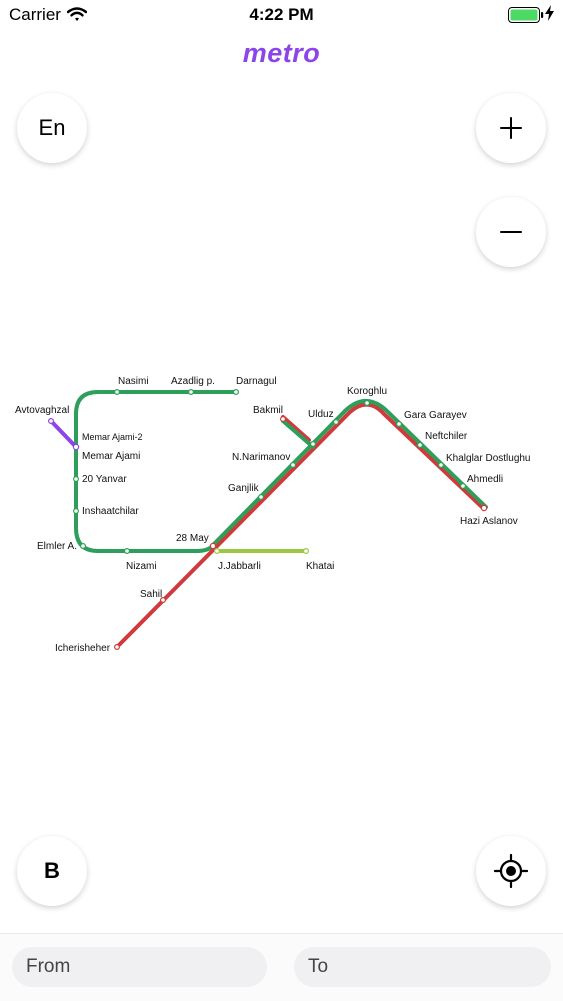  Describe the element at coordinates (57, 546) in the screenshot. I see `station-elmler: Elmler A.` at that location.